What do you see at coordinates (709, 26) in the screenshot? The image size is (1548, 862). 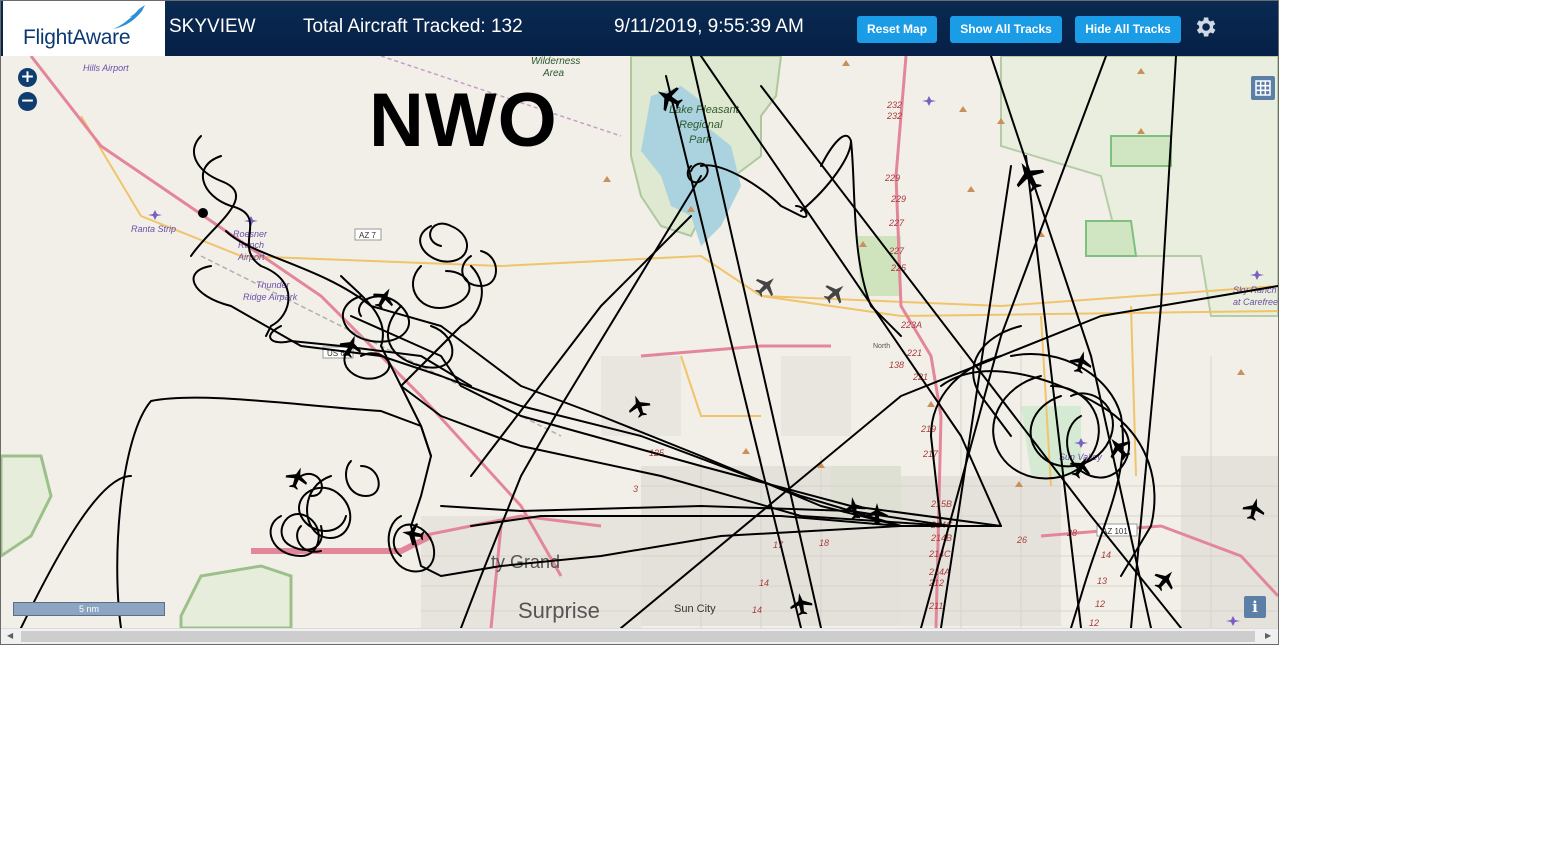 I see `timestamp: 9/11/2019, 9:55:39 AM` at bounding box center [709, 26].